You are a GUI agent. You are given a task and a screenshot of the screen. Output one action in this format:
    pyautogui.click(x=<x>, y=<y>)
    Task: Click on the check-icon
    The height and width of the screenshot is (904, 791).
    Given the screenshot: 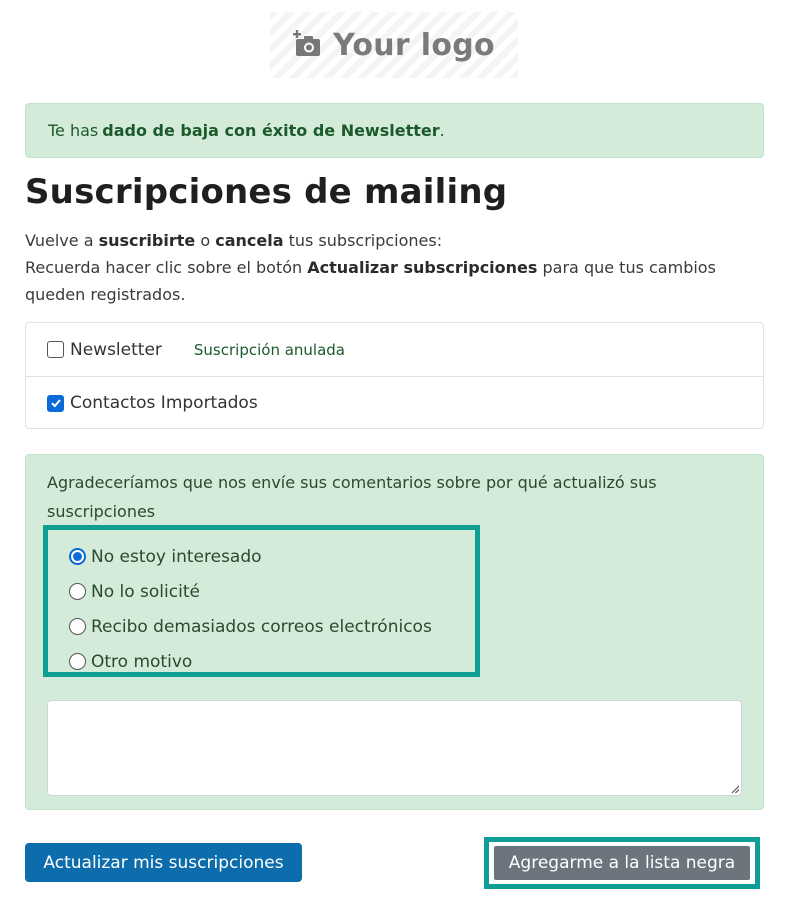 What is the action you would take?
    pyautogui.click(x=55, y=403)
    